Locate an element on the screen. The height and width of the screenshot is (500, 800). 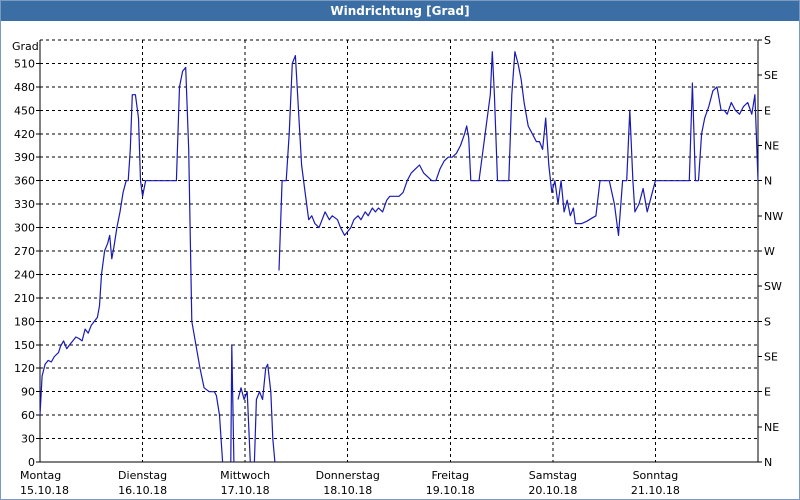
y-tick-label: 360 is located at coordinates (24, 181).